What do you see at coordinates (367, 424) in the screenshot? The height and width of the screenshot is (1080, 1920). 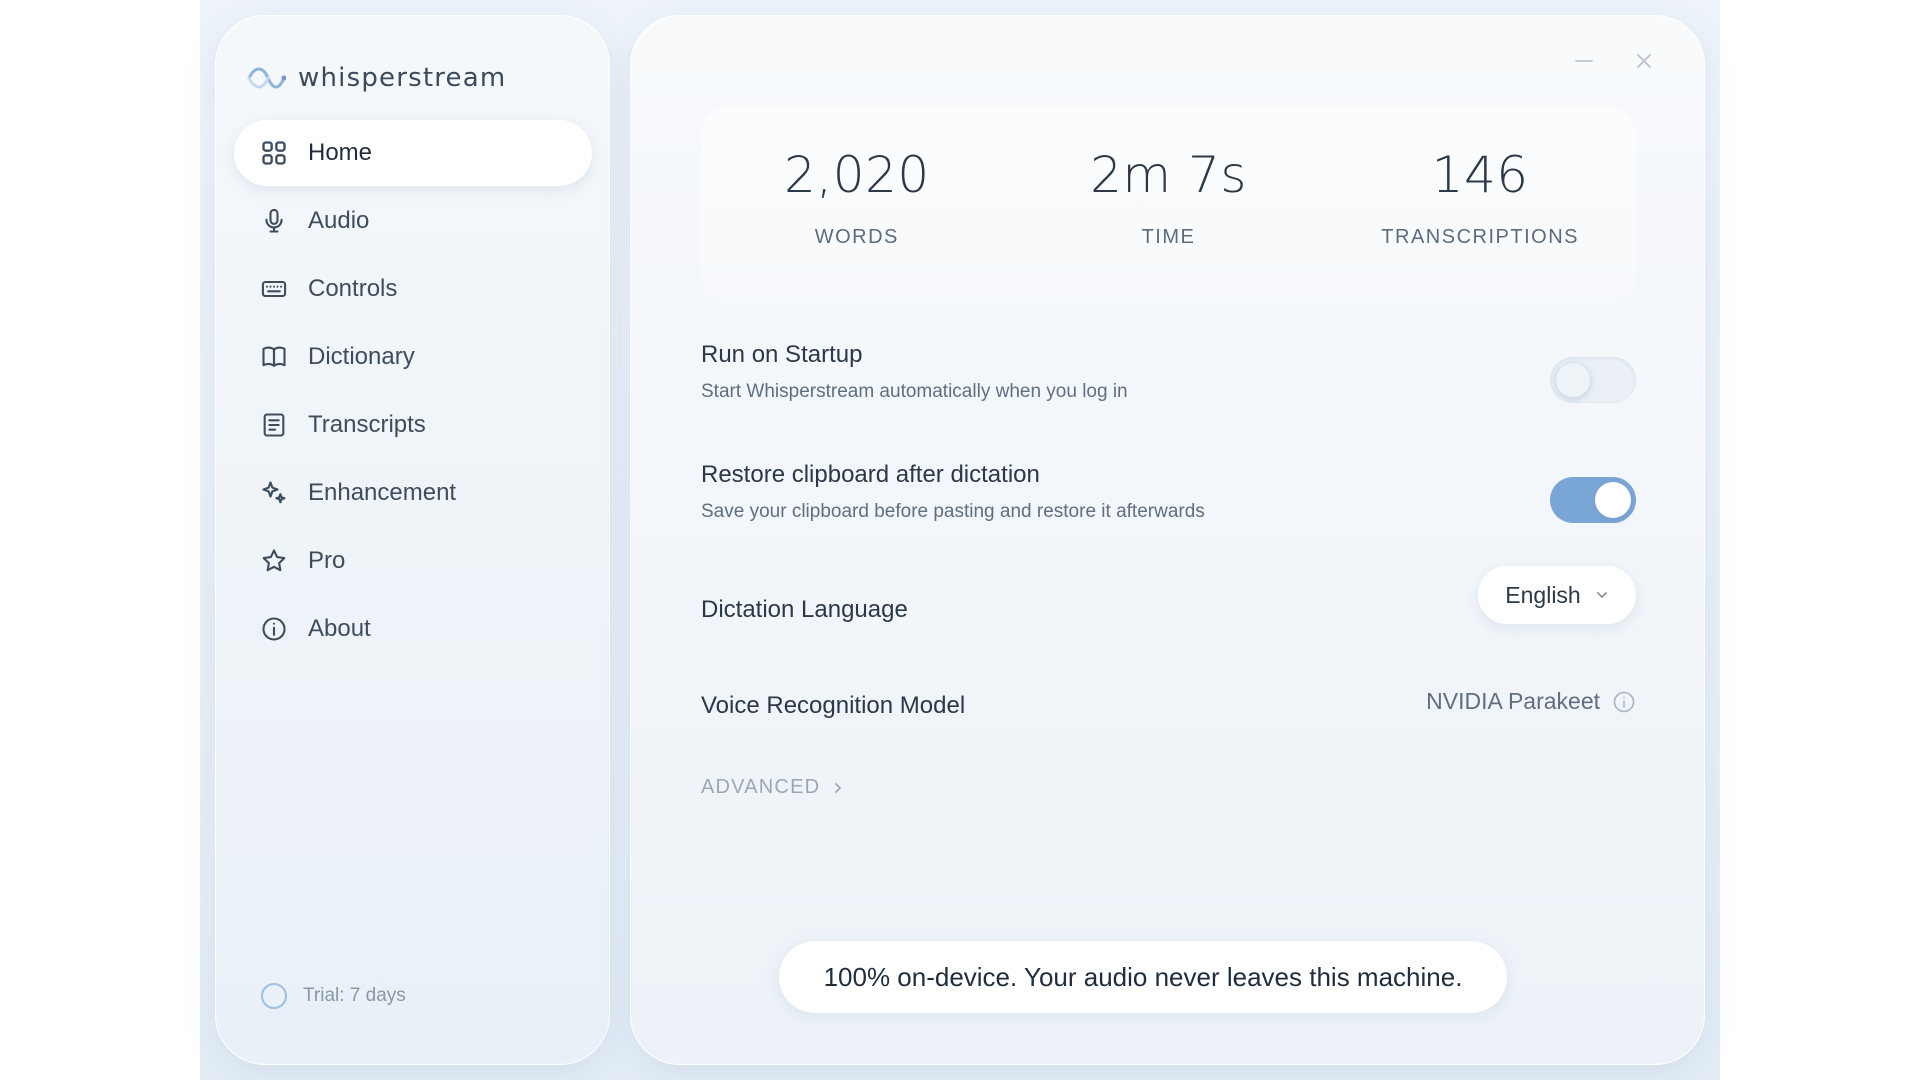 I see `sidebar-item-label: Transcripts` at bounding box center [367, 424].